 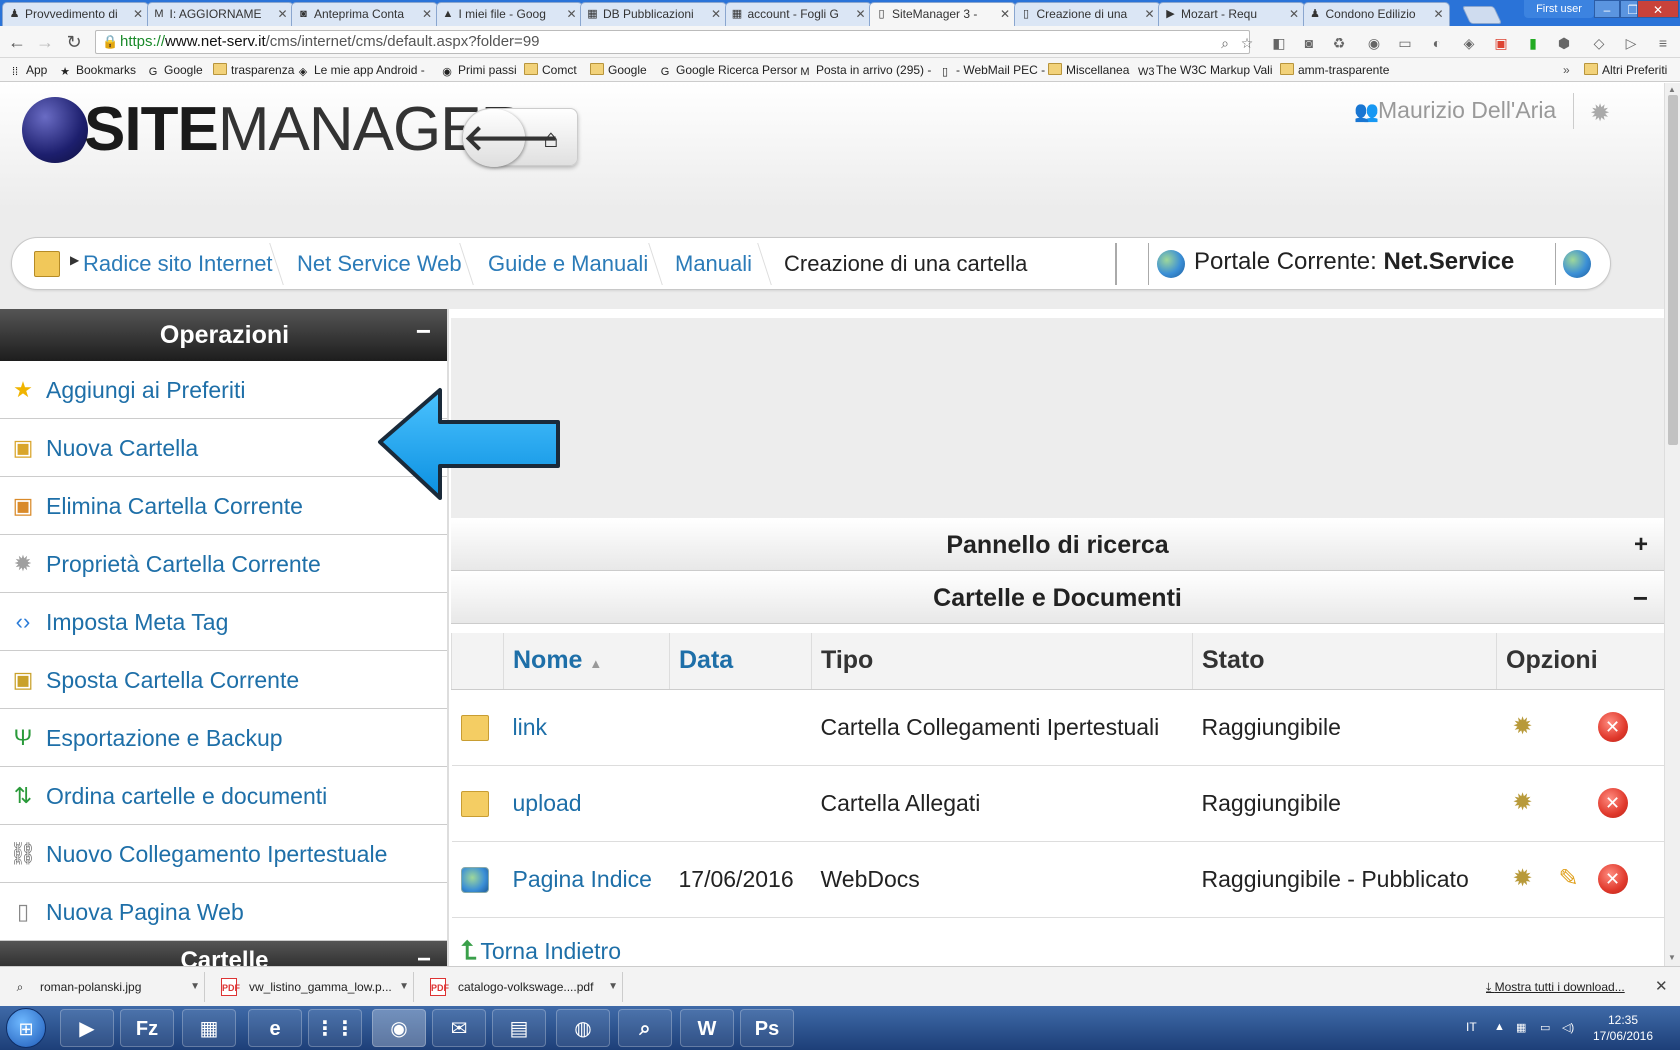 I want to click on zoom-icon: ⌕, so click(x=1225, y=43).